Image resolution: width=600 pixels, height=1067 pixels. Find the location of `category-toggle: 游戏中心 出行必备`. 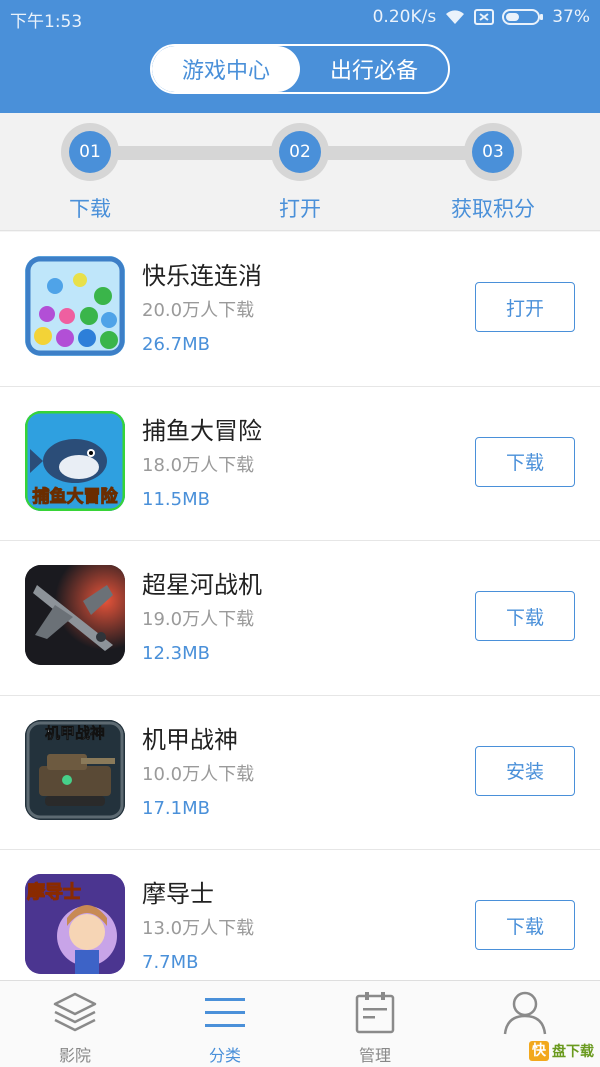

category-toggle: 游戏中心 出行必备 is located at coordinates (300, 69).